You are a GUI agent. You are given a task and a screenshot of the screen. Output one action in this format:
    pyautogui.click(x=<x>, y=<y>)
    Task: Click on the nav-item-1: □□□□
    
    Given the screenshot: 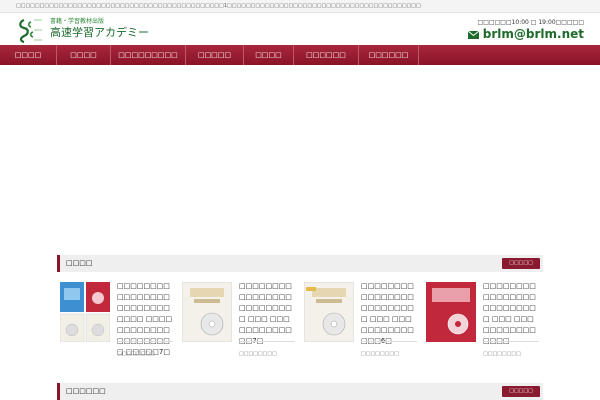 What is the action you would take?
    pyautogui.click(x=28, y=55)
    